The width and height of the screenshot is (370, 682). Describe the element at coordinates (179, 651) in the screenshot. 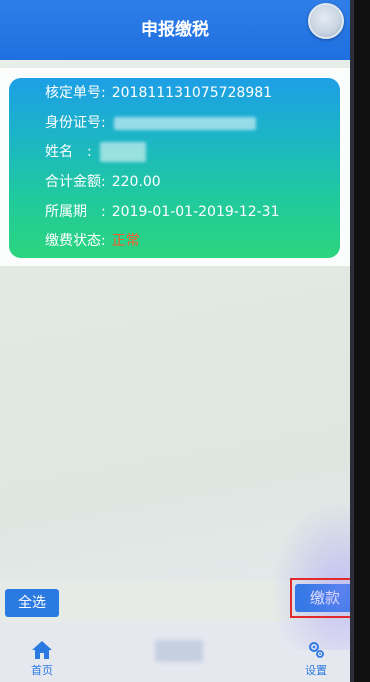

I see `redacted-tab` at that location.